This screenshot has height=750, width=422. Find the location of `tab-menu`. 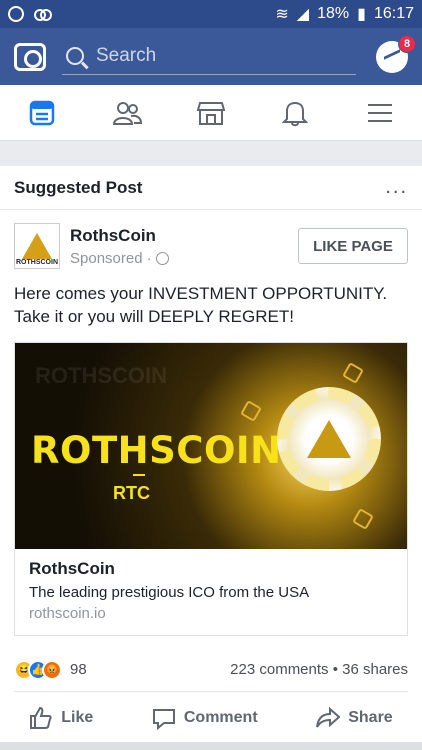

tab-menu is located at coordinates (380, 113).